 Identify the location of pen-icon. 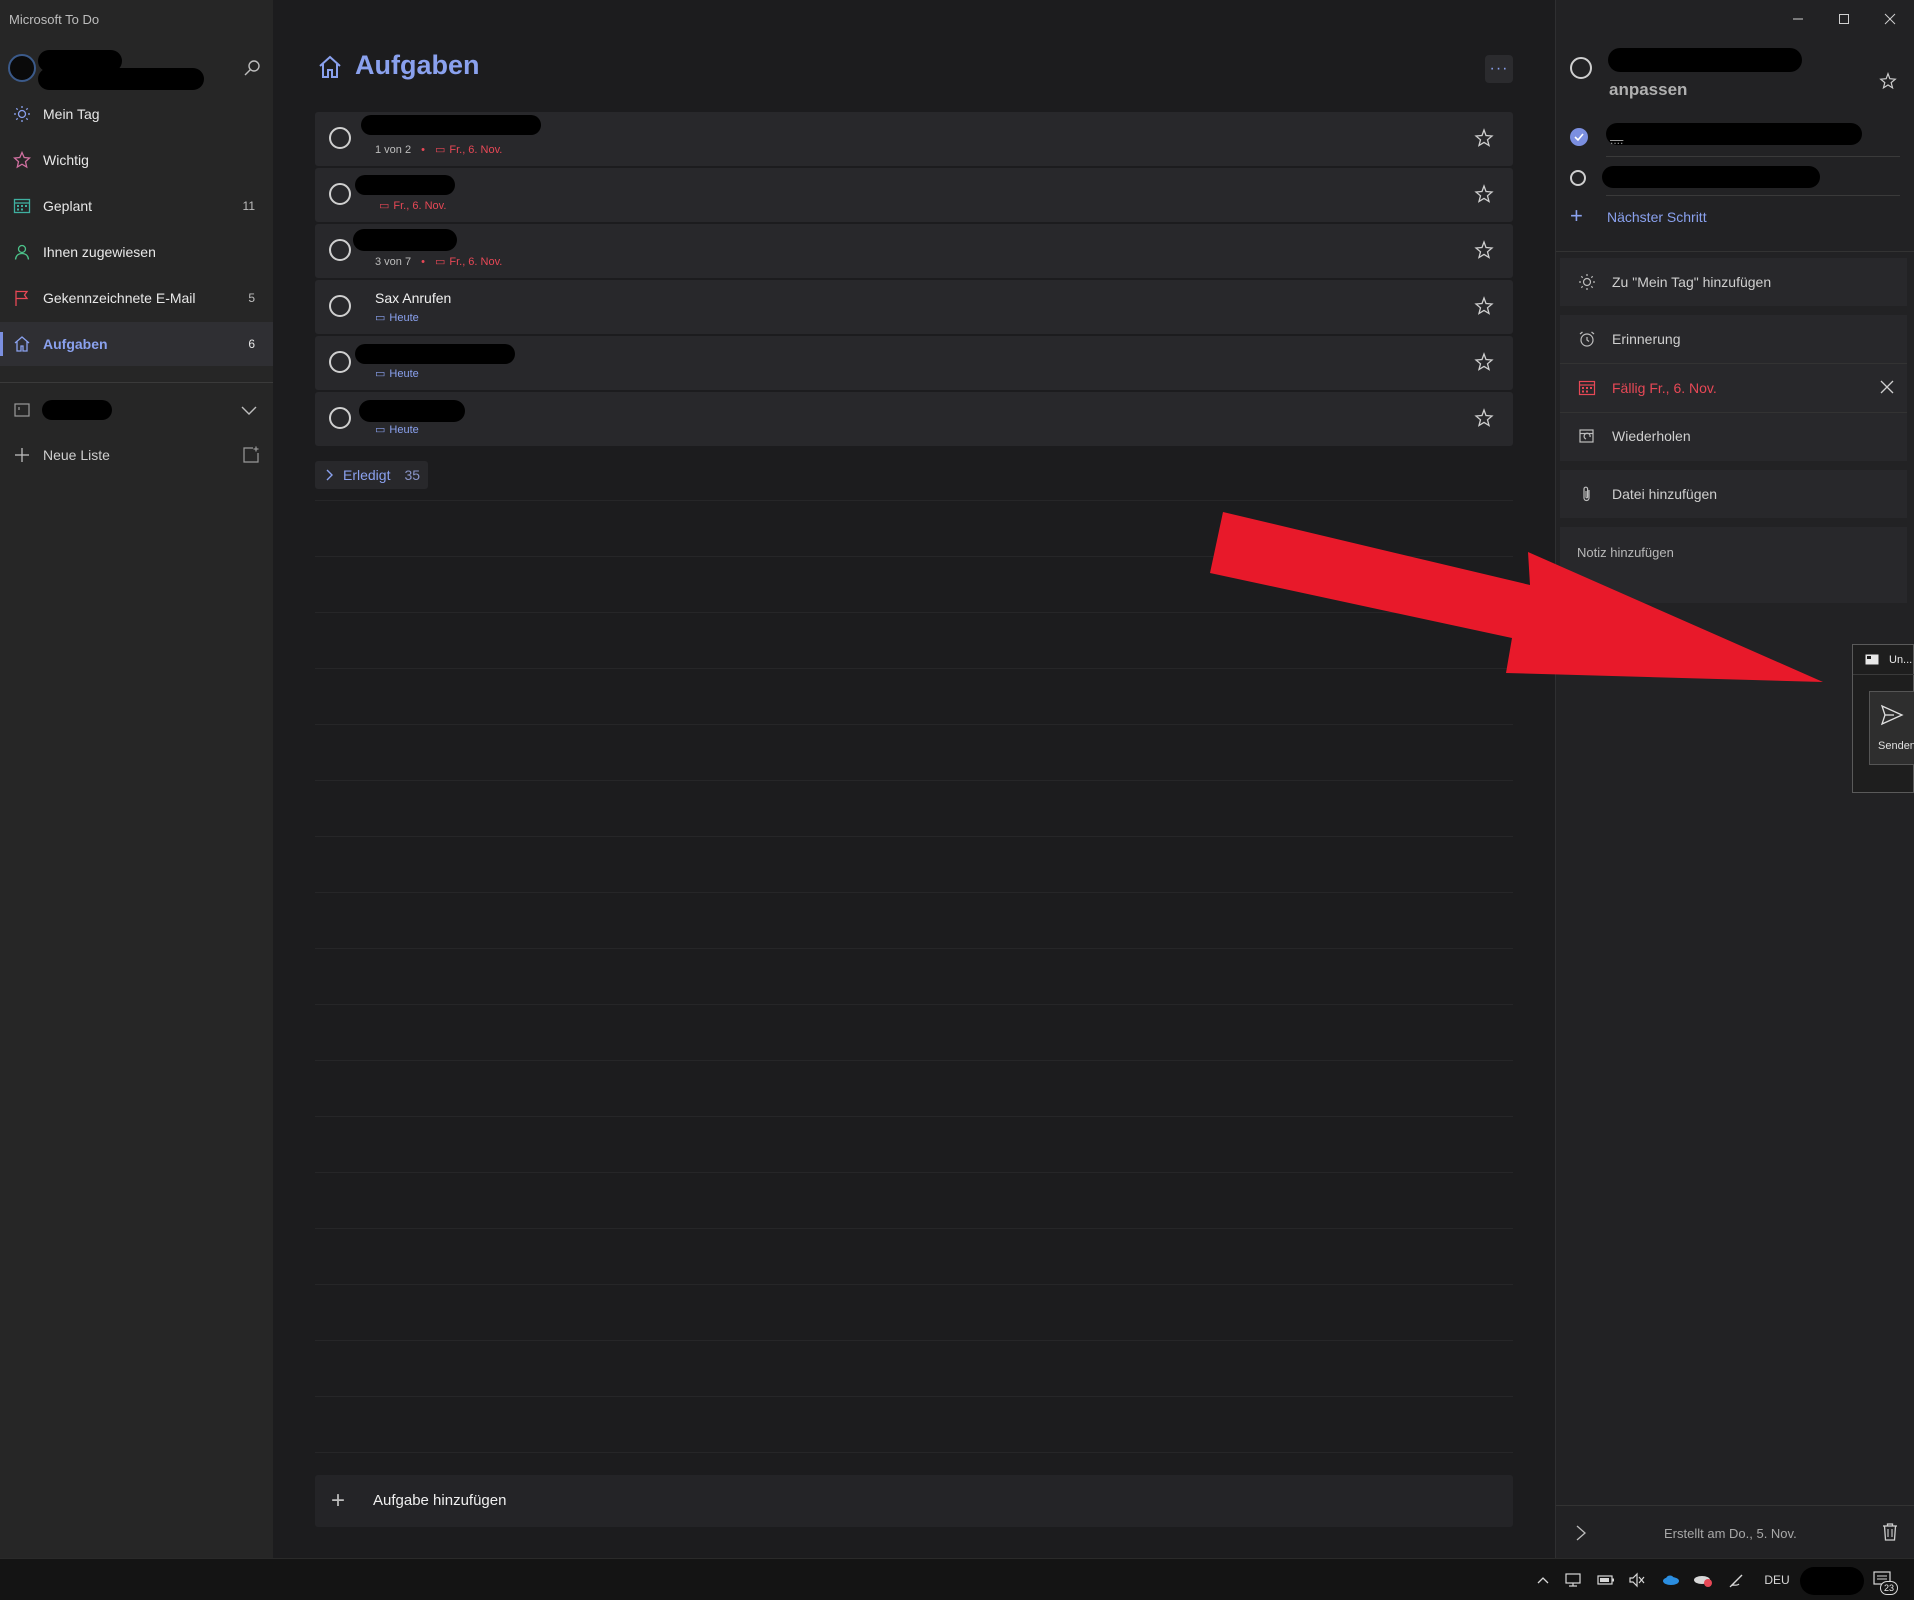
(1737, 1580).